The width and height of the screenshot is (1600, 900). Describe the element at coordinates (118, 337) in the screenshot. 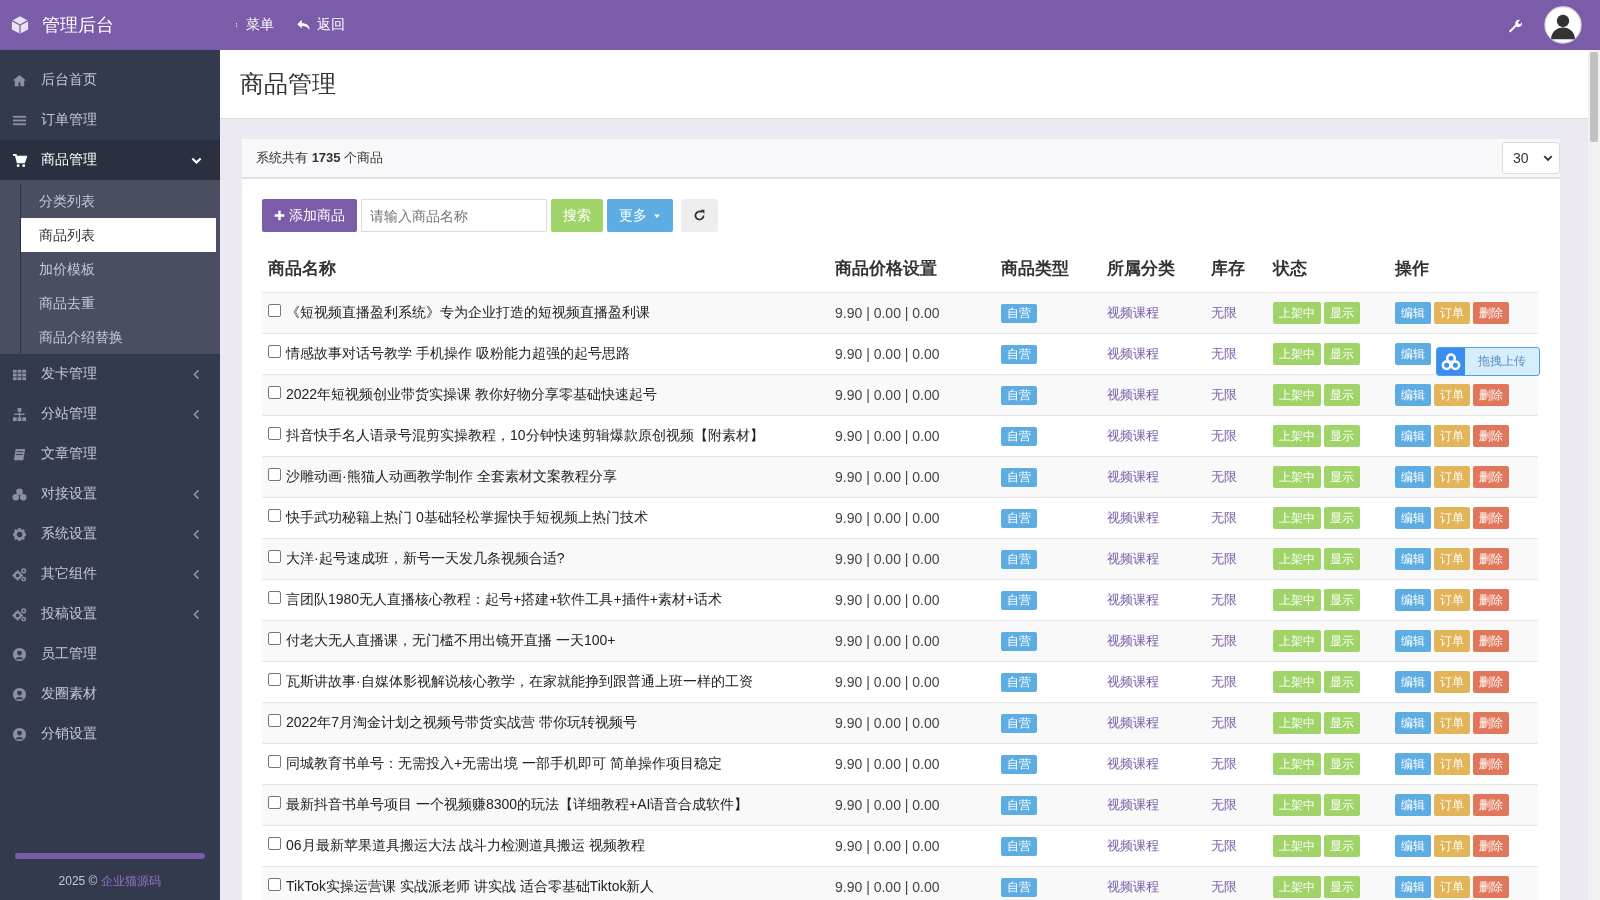

I see `submenu-item: 商品介绍替换` at that location.